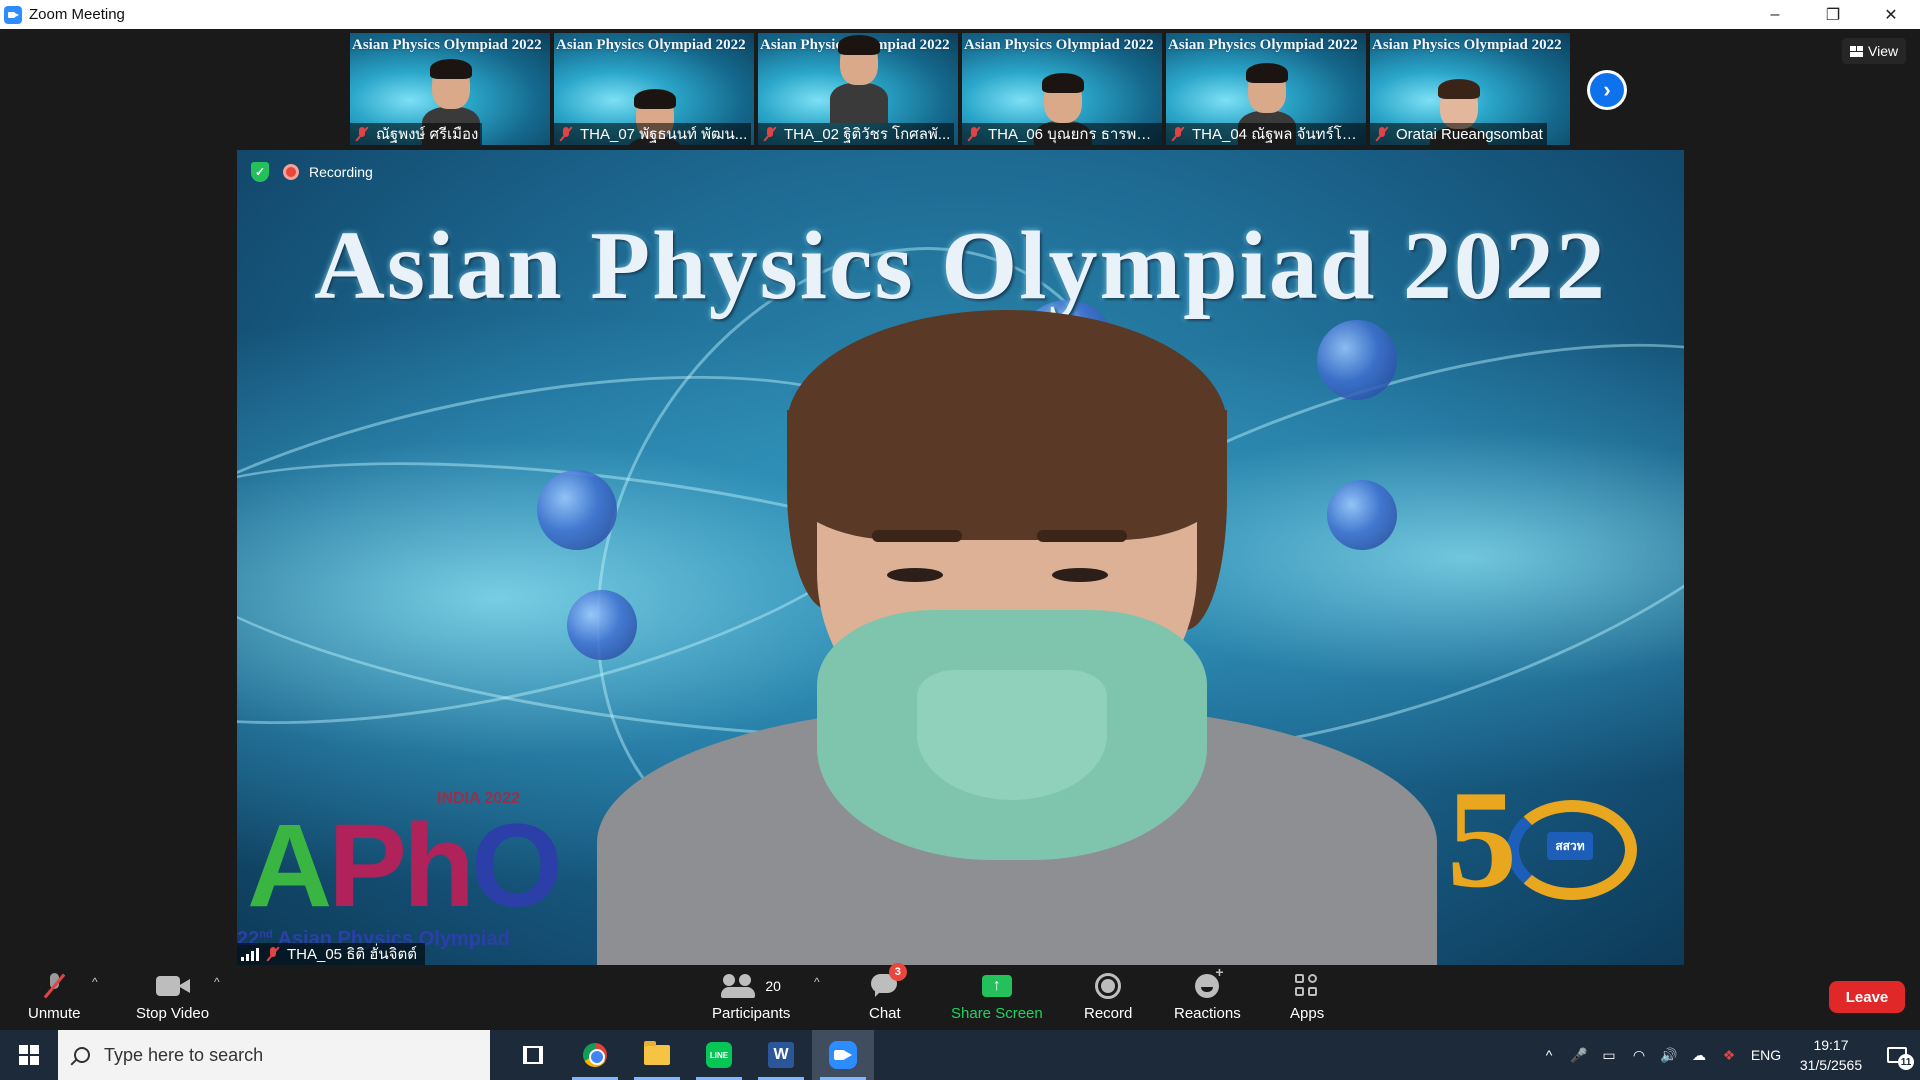  I want to click on reactions-button: Reactions, so click(1207, 993).